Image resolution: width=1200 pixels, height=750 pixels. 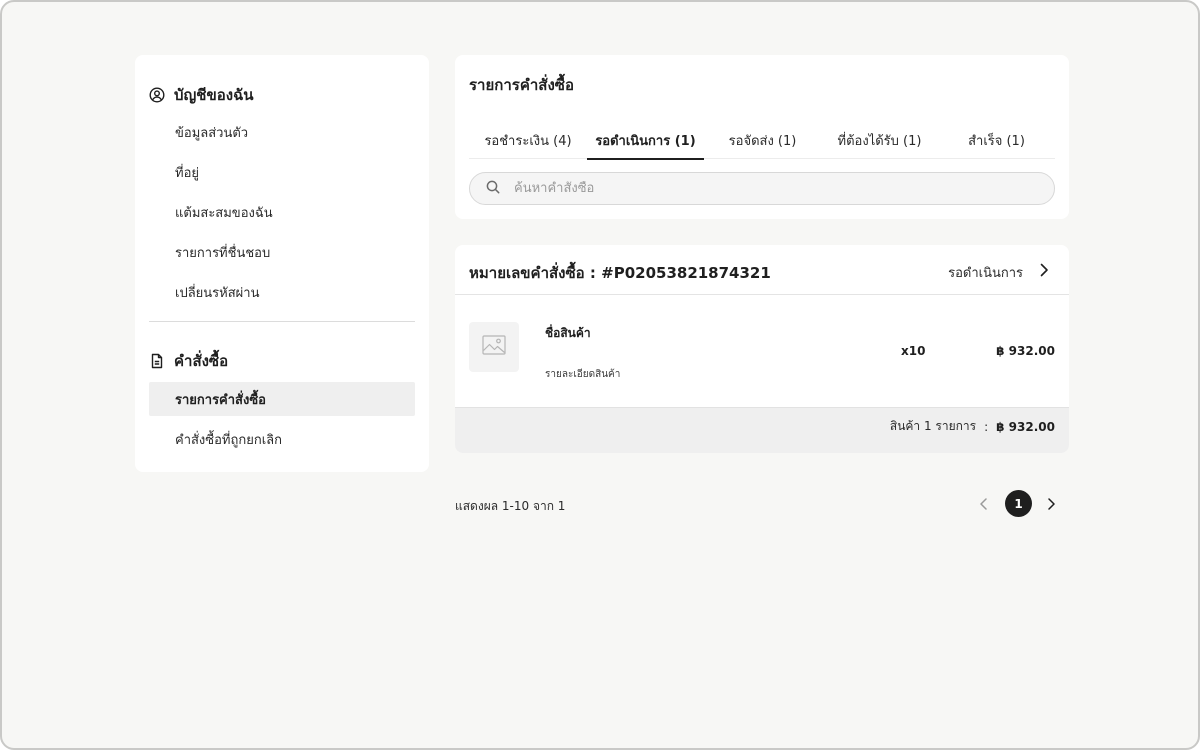 What do you see at coordinates (913, 351) in the screenshot?
I see `product-quantity: x10` at bounding box center [913, 351].